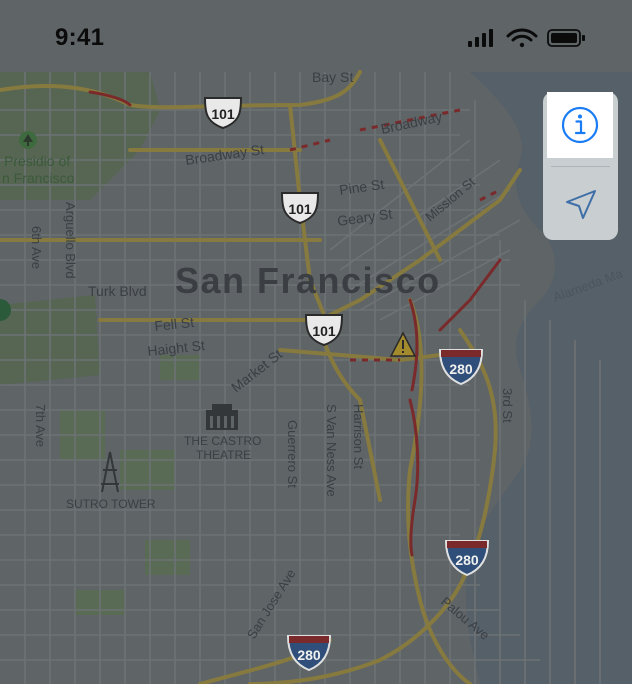 The image size is (632, 684). I want to click on map-controls, so click(580, 166).